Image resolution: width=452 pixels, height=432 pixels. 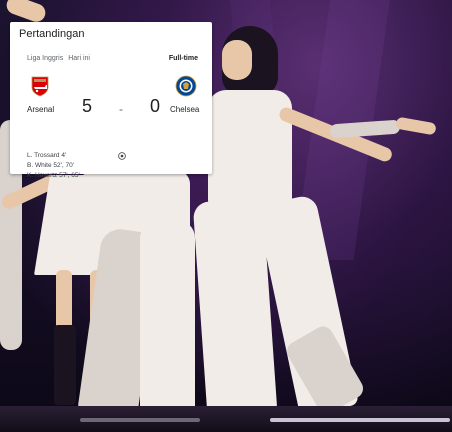 I want to click on card-title: Pertandingan, so click(x=52, y=34).